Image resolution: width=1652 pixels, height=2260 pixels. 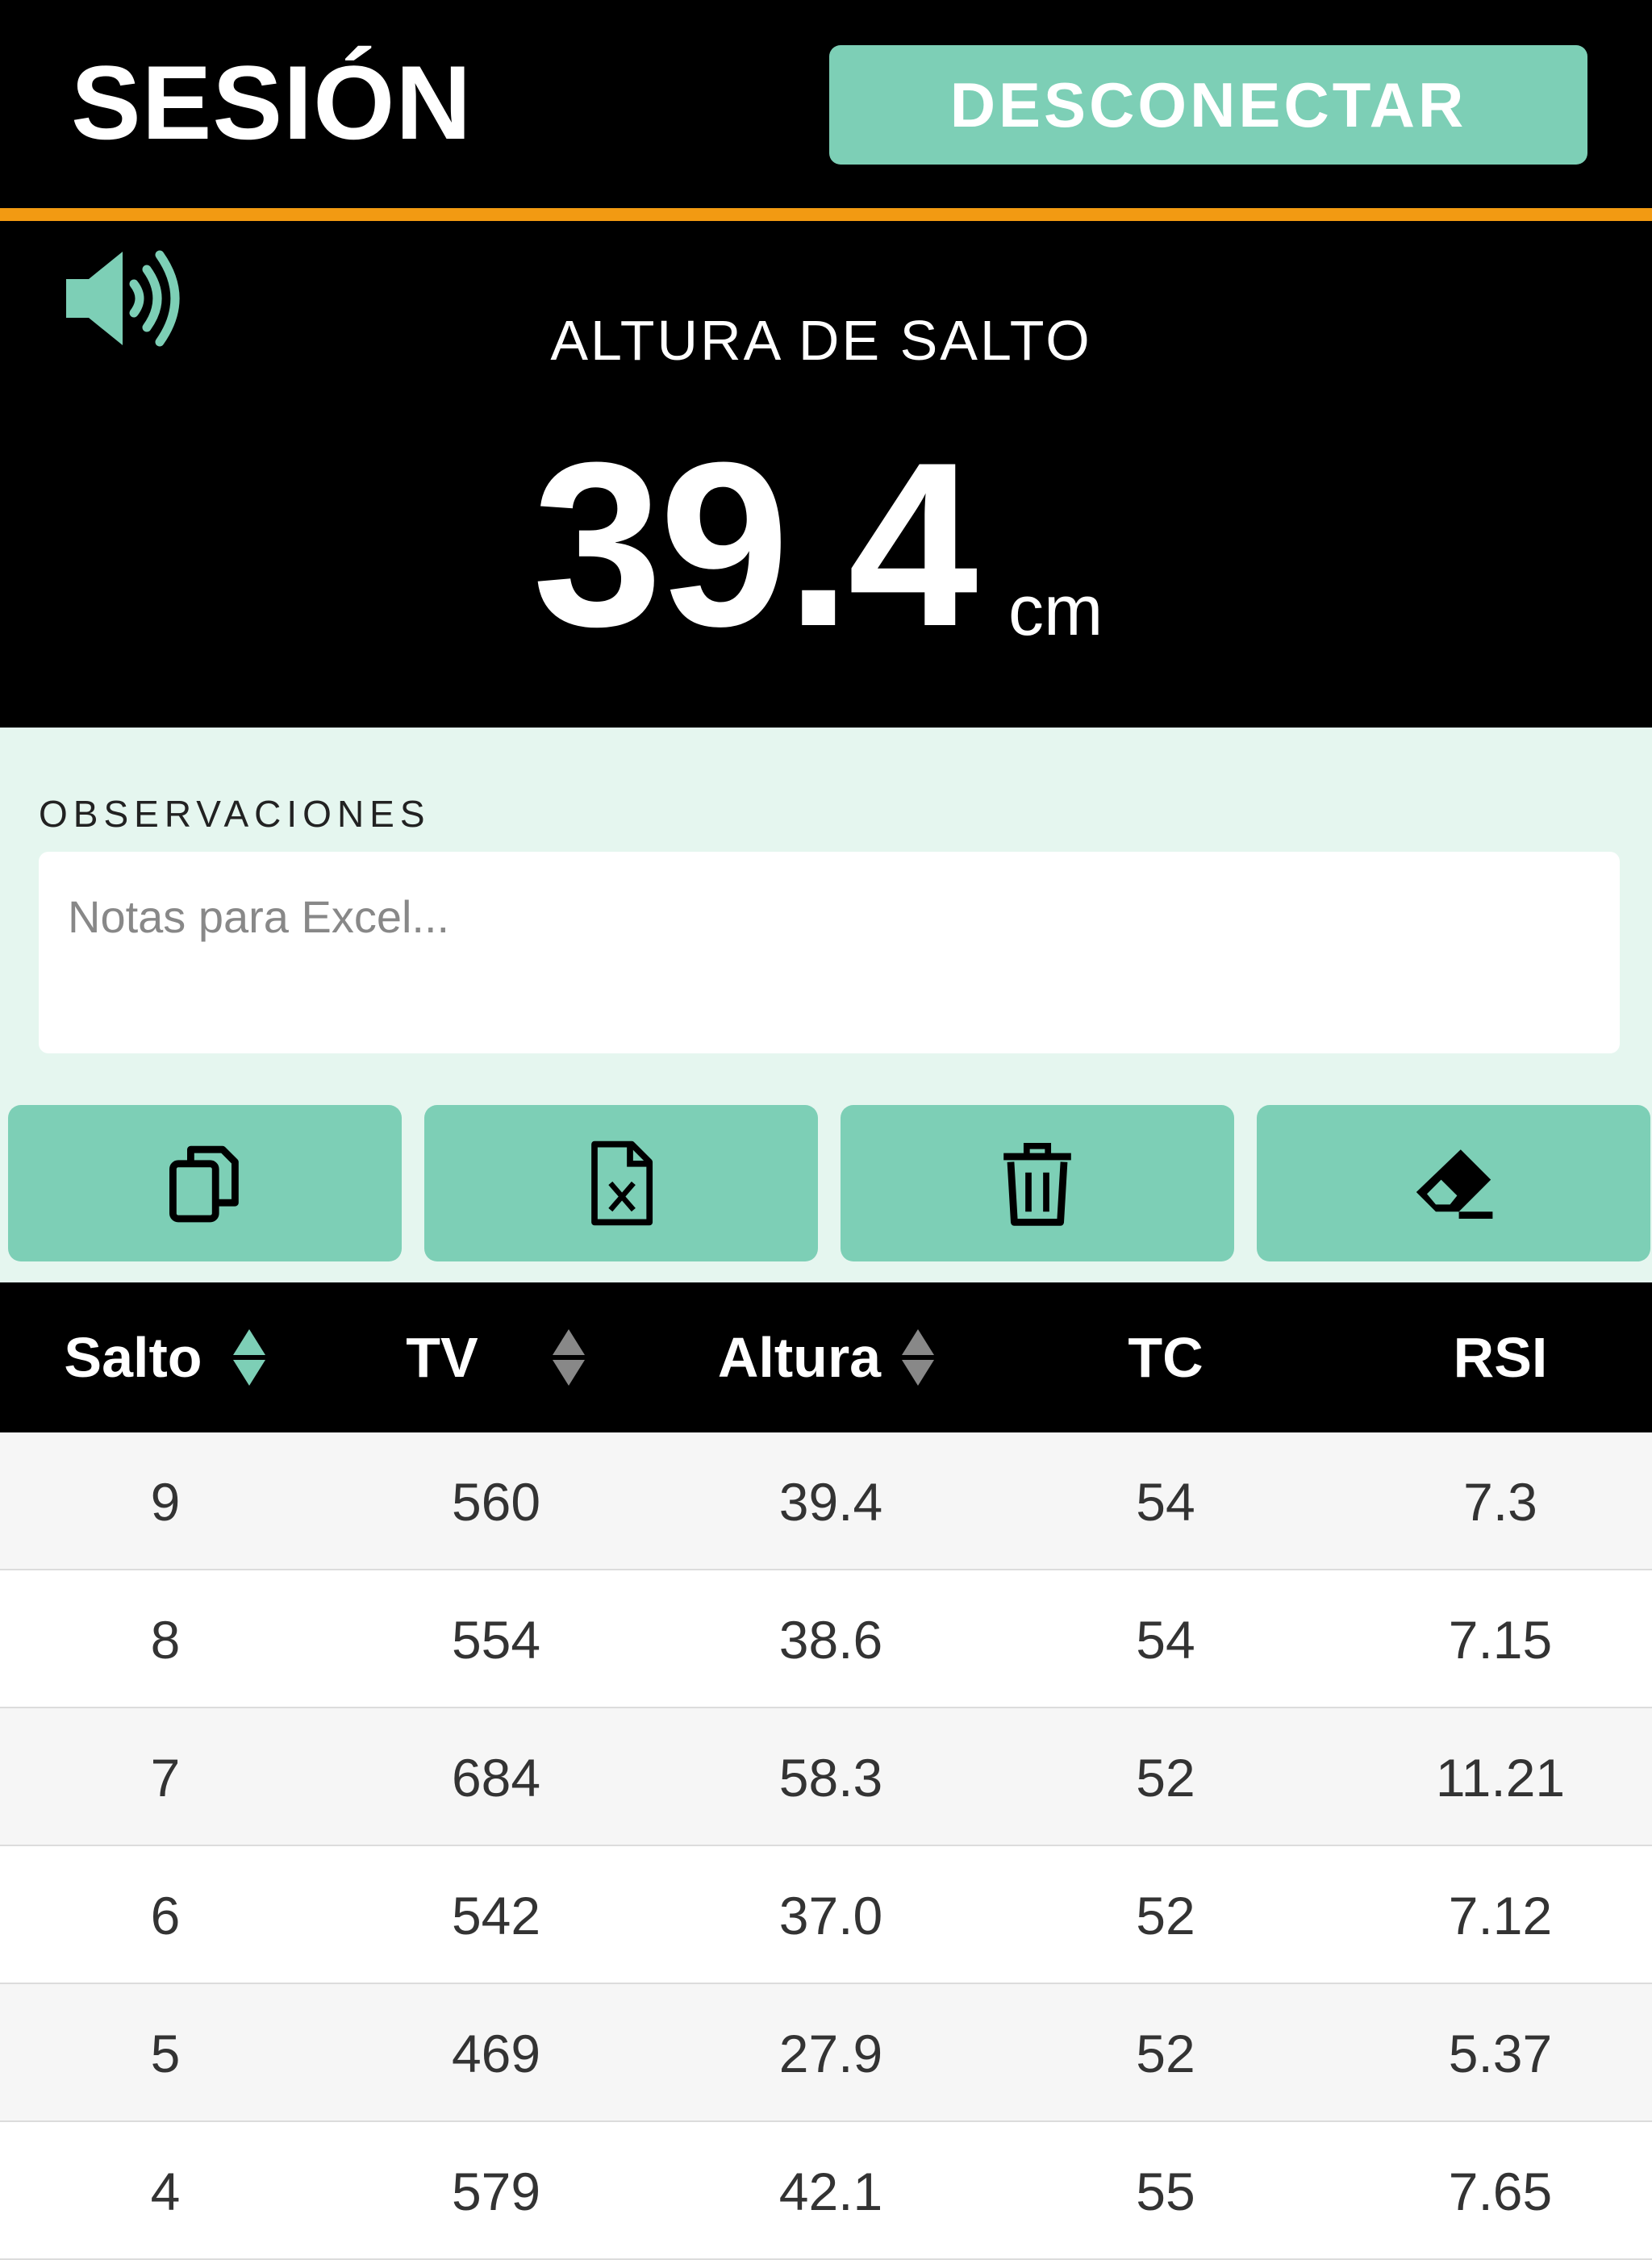 What do you see at coordinates (831, 1915) in the screenshot?
I see `cell-altura: 37.0` at bounding box center [831, 1915].